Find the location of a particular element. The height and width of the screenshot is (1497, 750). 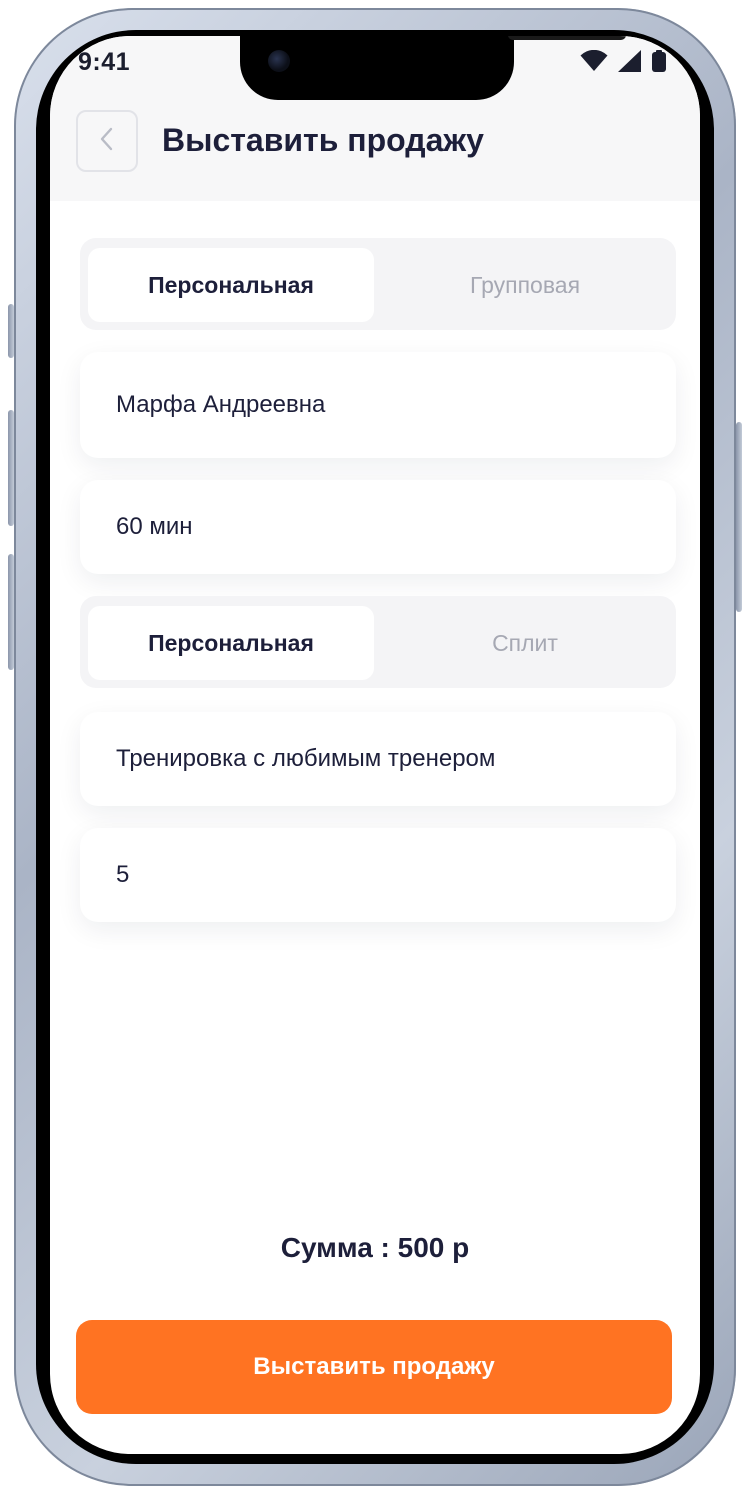

client-field: Марфа Андреевна is located at coordinates (378, 405).